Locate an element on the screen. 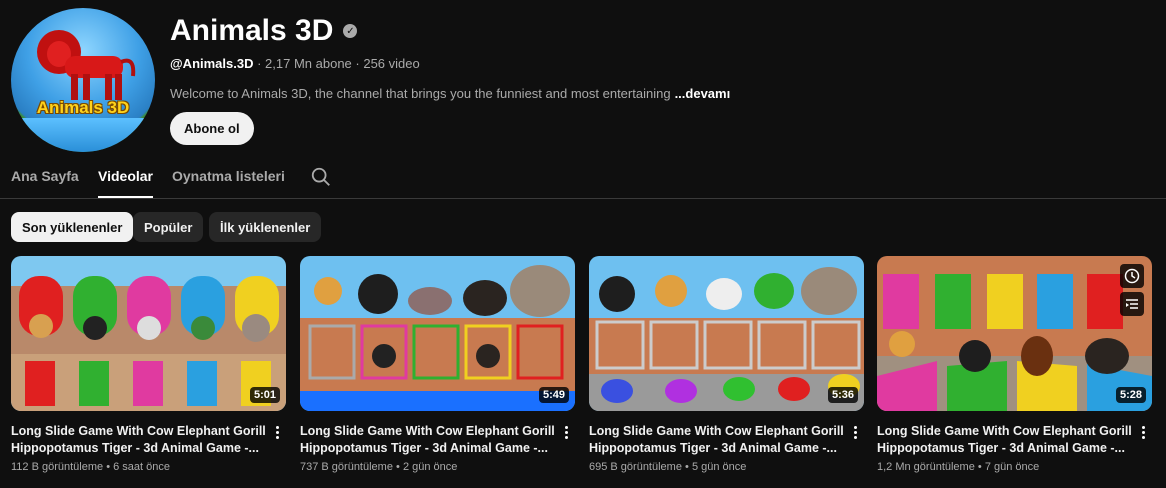  subscribe-button: Abone ol is located at coordinates (212, 128).